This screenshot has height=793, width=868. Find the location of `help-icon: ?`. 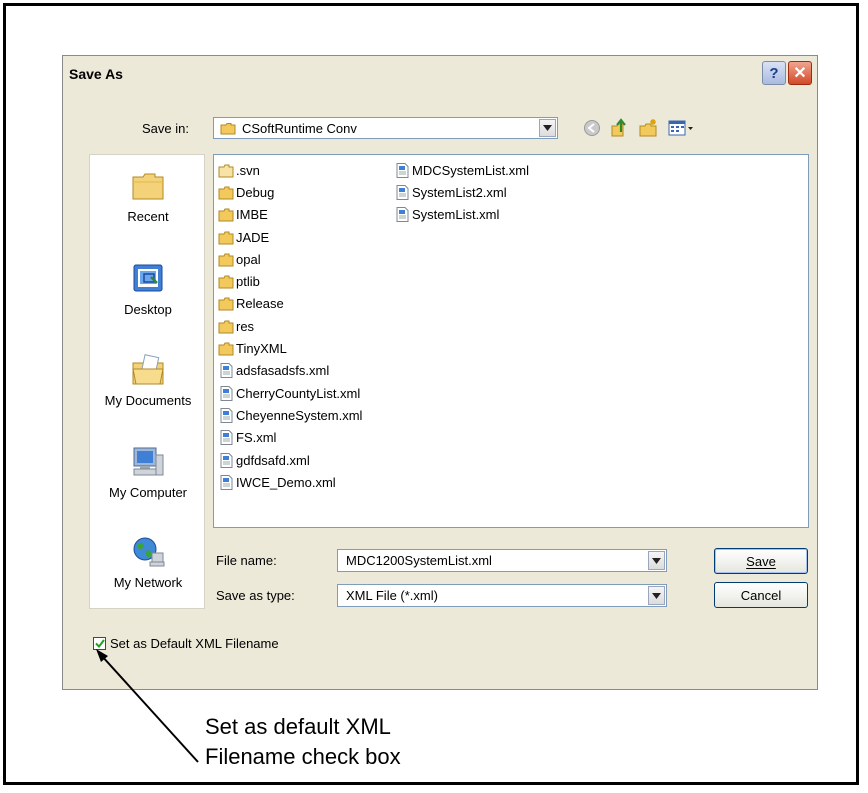

help-icon: ? is located at coordinates (774, 73).